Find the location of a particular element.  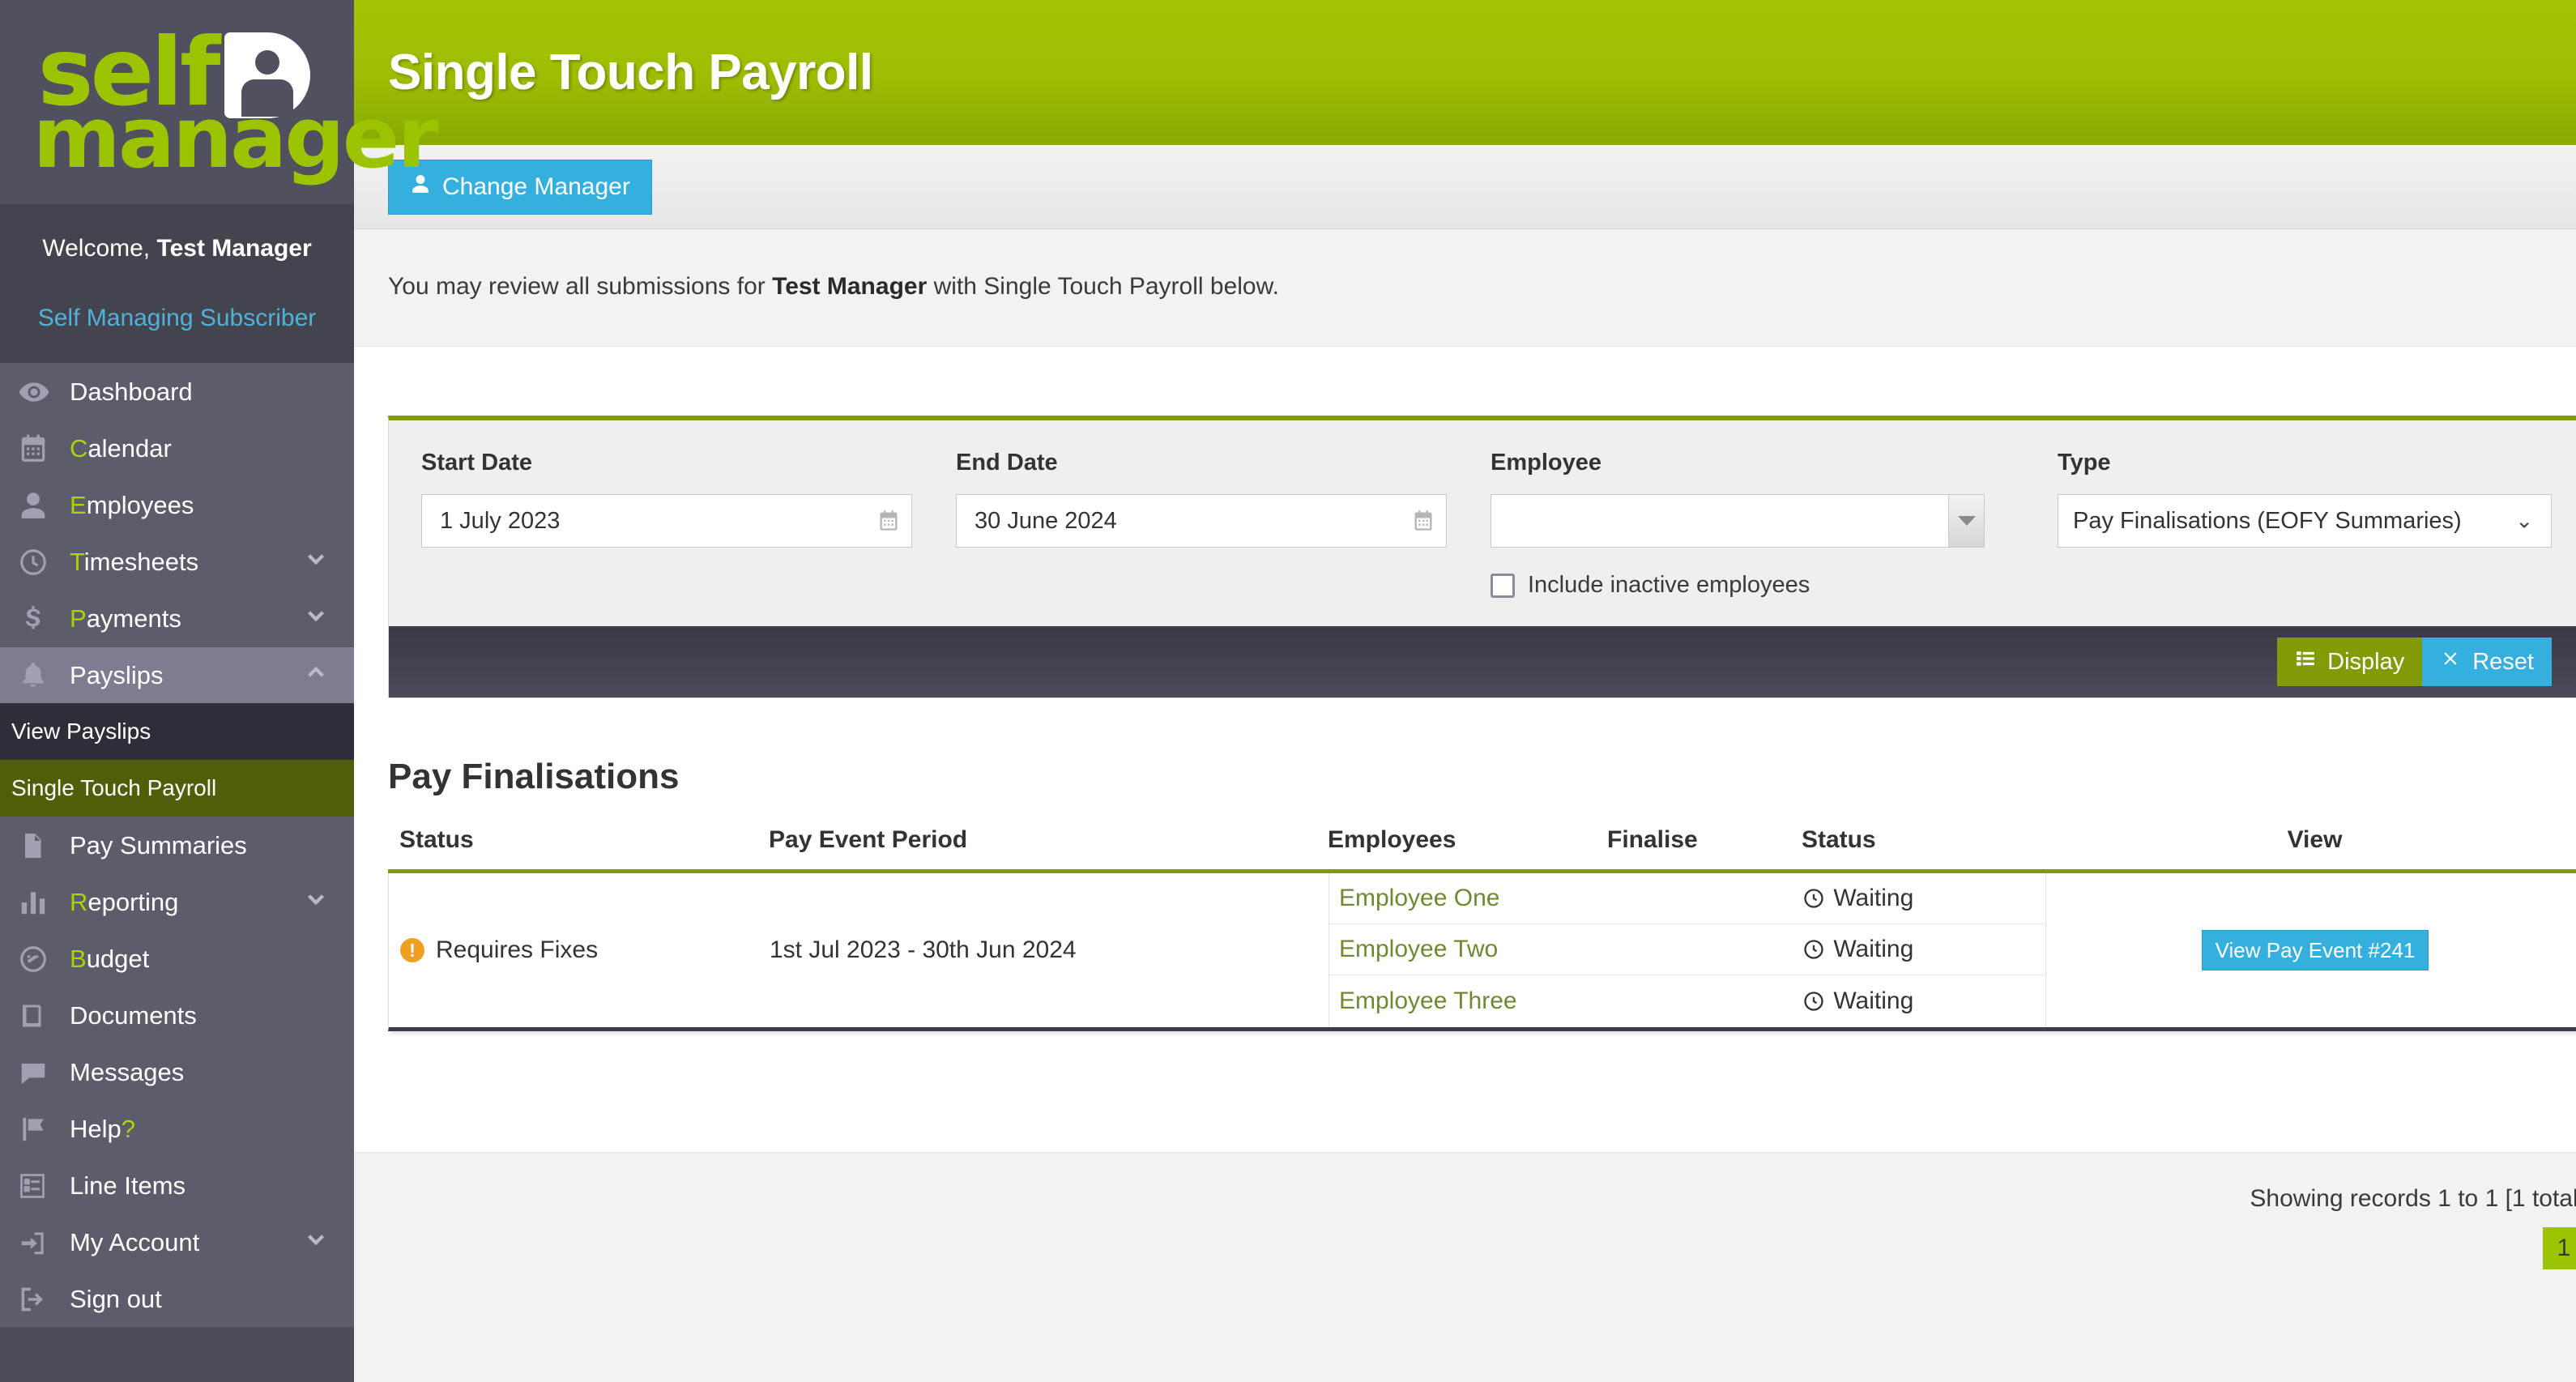

warning-exclamation-icon: ! is located at coordinates (412, 950).